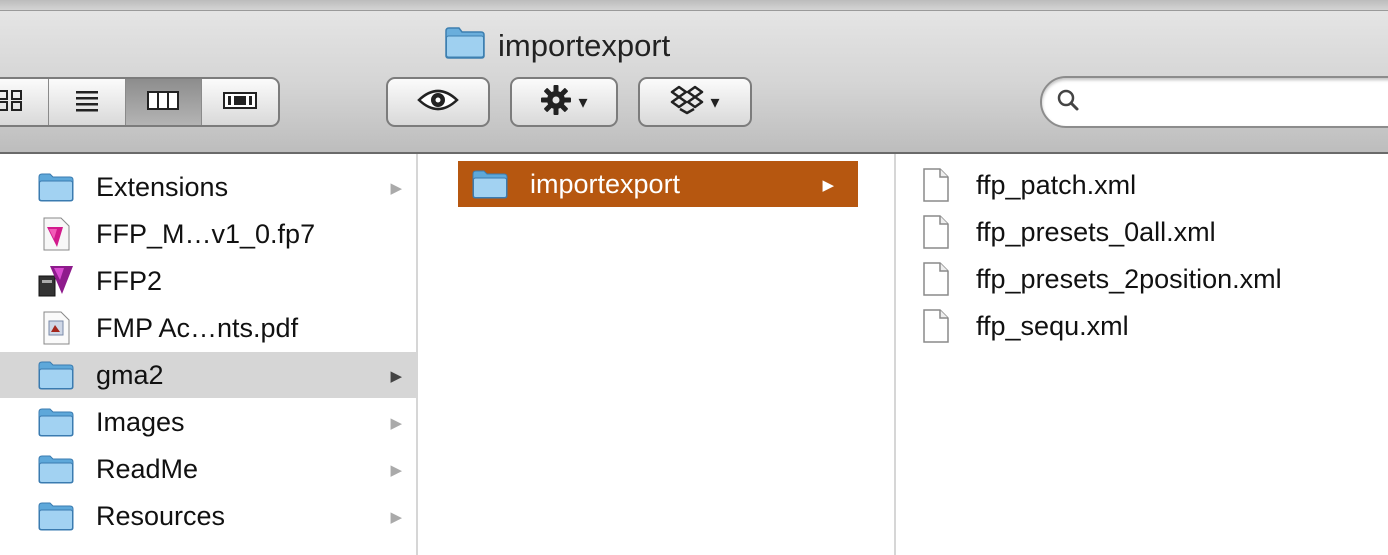 The height and width of the screenshot is (555, 1388). I want to click on list-item-ffp-sequ: ffp_sequ.xml, so click(1143, 326).